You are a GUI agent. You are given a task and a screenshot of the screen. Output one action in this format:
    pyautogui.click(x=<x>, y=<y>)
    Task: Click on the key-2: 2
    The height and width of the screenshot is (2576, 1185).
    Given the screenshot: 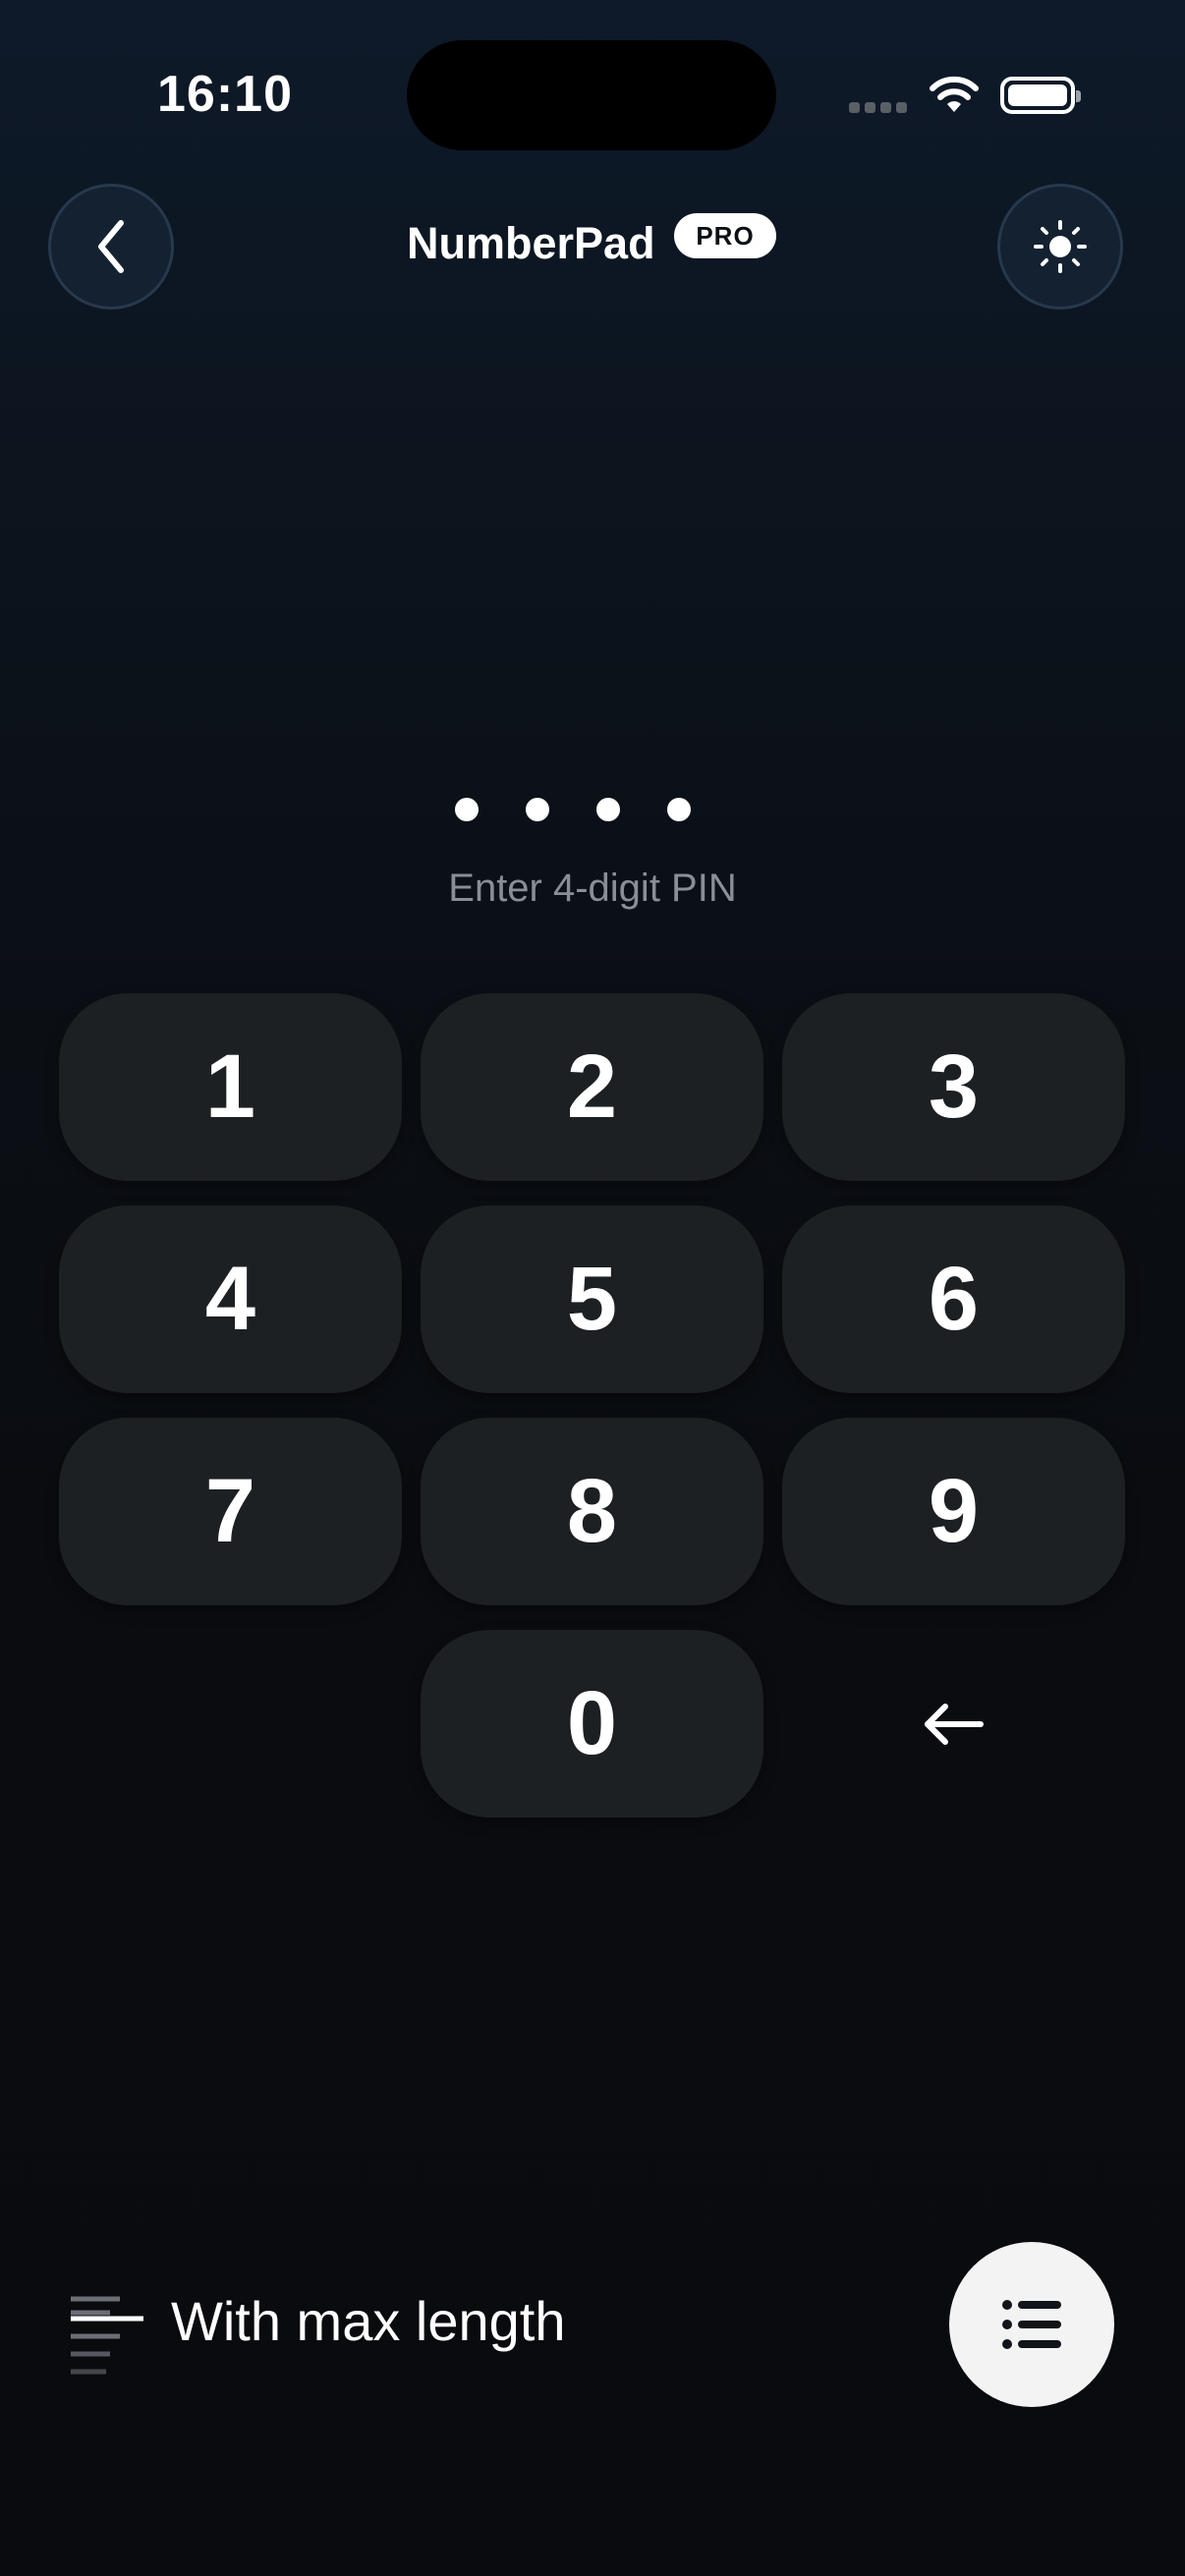 What is the action you would take?
    pyautogui.click(x=592, y=1087)
    